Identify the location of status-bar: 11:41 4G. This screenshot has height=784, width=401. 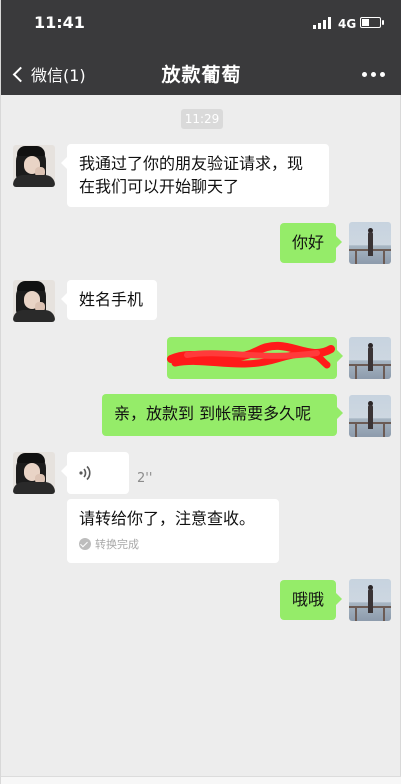
(201, 25).